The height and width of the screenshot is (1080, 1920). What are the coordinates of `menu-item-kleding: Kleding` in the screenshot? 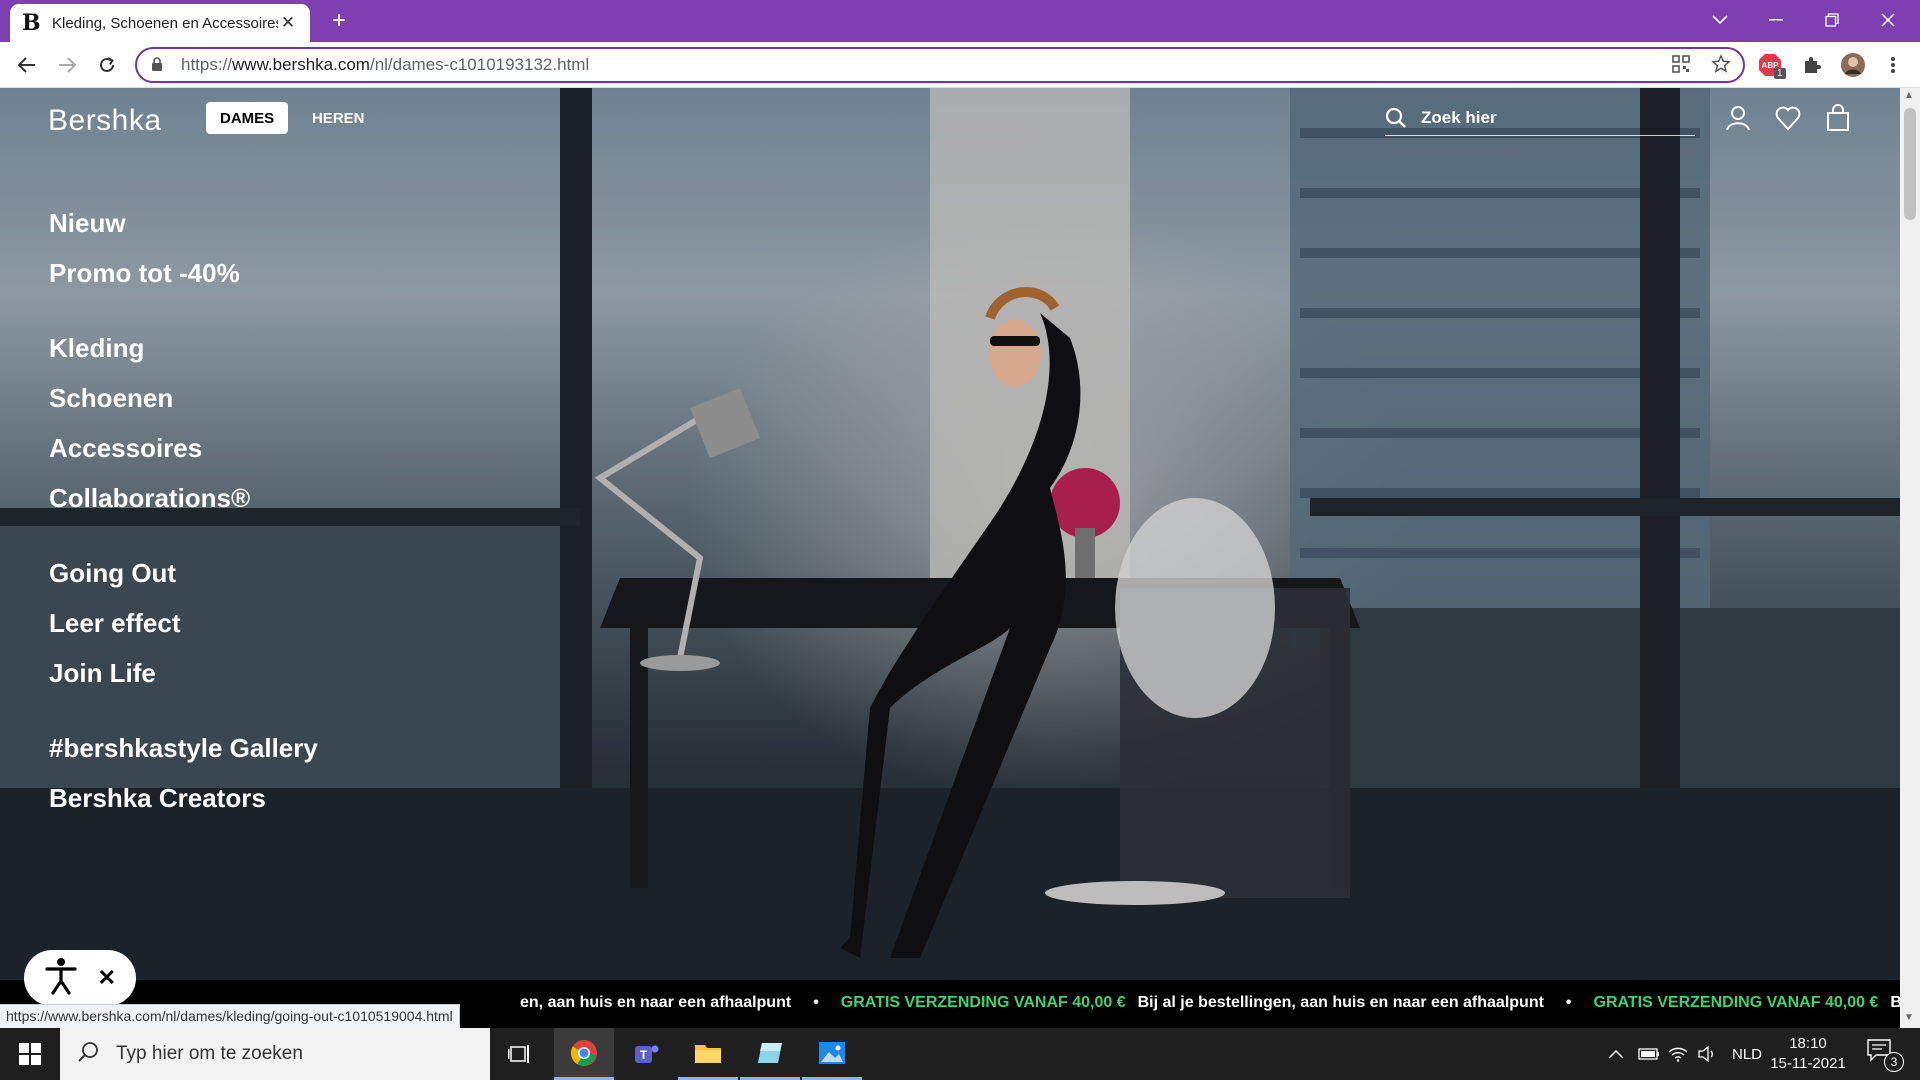 It's located at (183, 348).